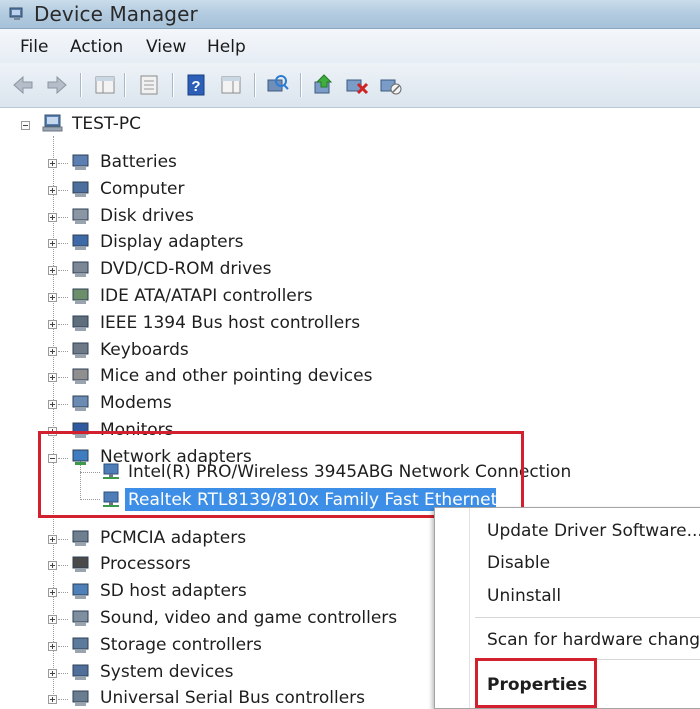 The height and width of the screenshot is (709, 700). Describe the element at coordinates (80, 323) in the screenshot. I see `ieee1394-icon` at that location.